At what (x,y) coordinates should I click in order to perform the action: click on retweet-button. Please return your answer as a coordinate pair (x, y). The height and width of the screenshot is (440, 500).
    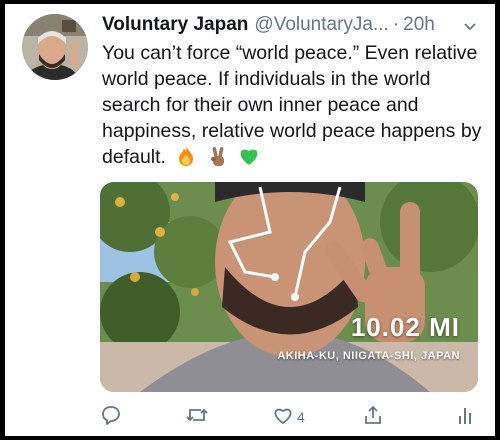
    Looking at the image, I should click on (197, 416).